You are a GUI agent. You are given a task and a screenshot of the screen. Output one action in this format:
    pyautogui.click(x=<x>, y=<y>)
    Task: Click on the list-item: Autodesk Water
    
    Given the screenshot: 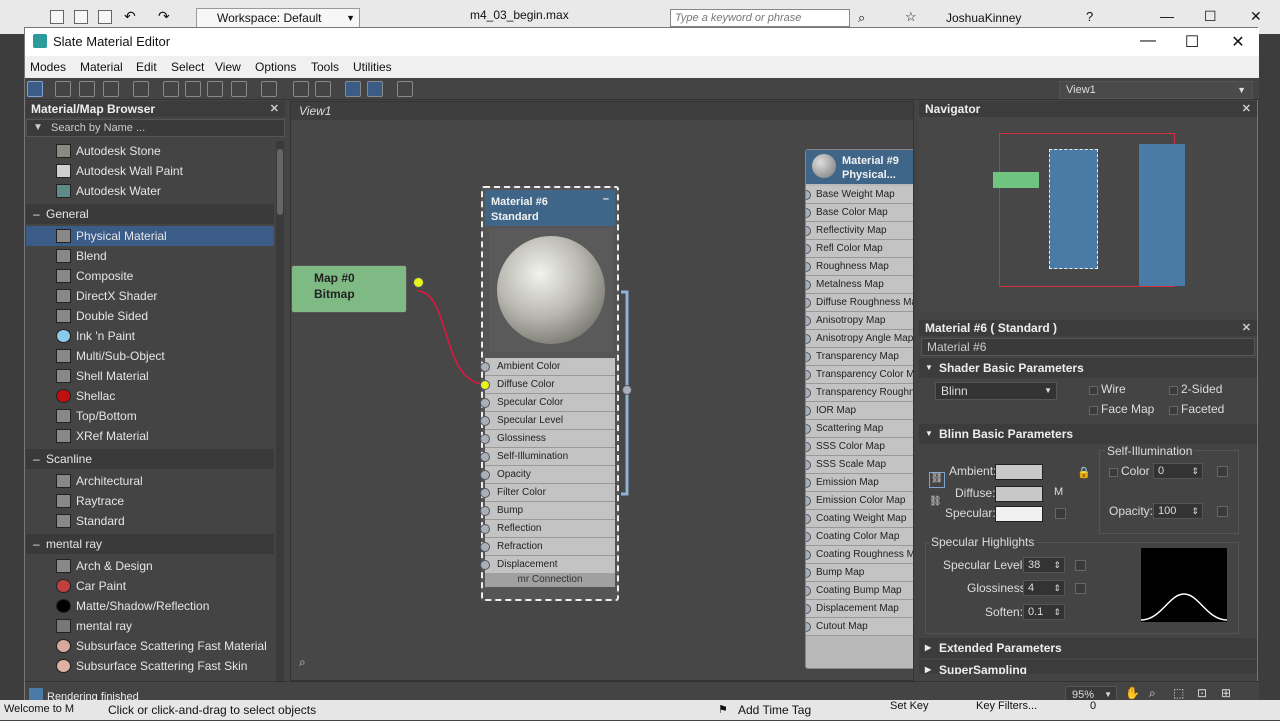 What is the action you would take?
    pyautogui.click(x=150, y=191)
    